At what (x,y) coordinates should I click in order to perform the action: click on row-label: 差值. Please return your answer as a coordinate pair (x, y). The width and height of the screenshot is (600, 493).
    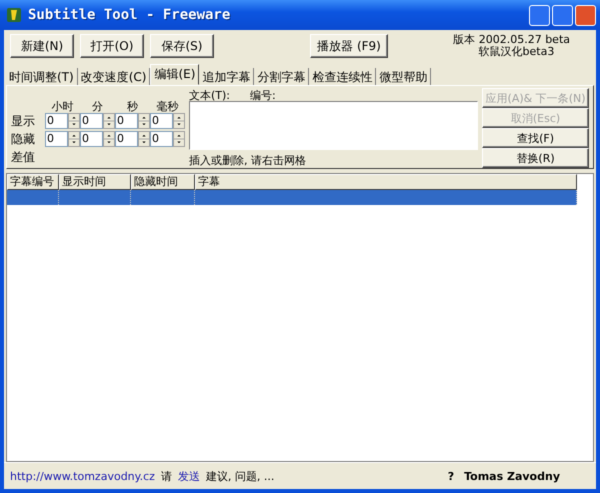
    Looking at the image, I should click on (23, 157).